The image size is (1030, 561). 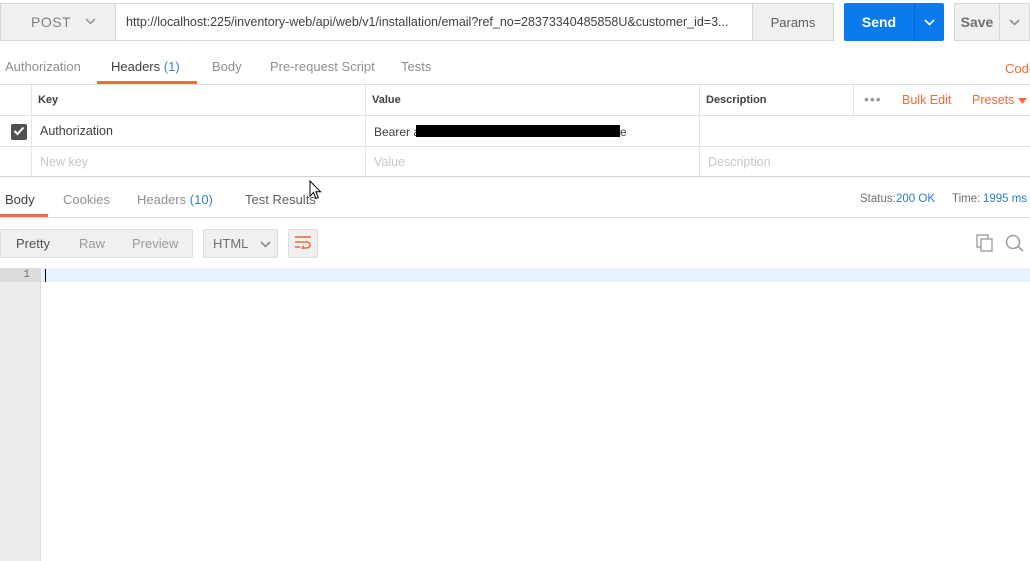 I want to click on active-line-highlight, so click(x=535, y=275).